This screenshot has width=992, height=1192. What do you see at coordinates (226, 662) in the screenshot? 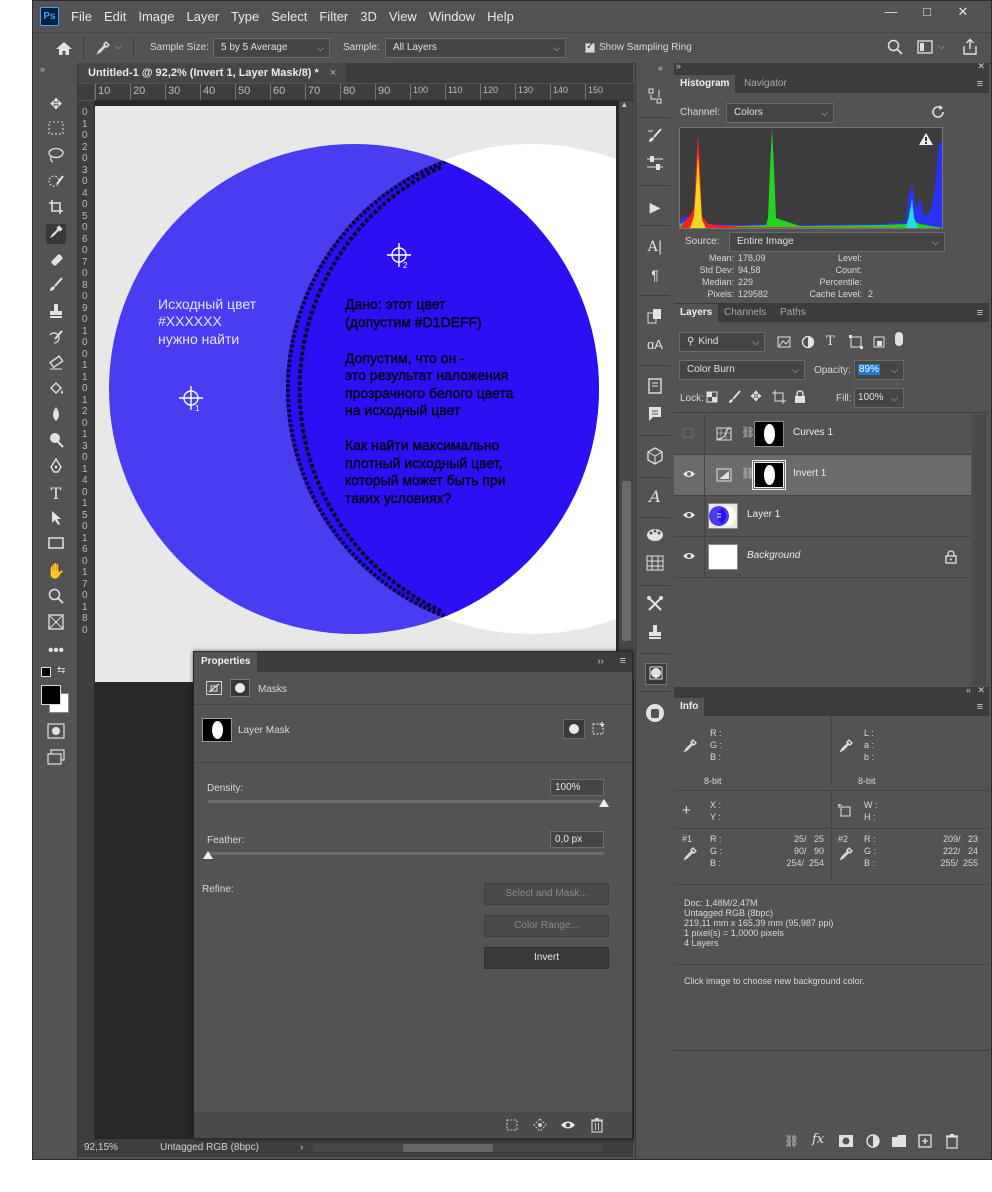
I see `properties-tab: Properties` at bounding box center [226, 662].